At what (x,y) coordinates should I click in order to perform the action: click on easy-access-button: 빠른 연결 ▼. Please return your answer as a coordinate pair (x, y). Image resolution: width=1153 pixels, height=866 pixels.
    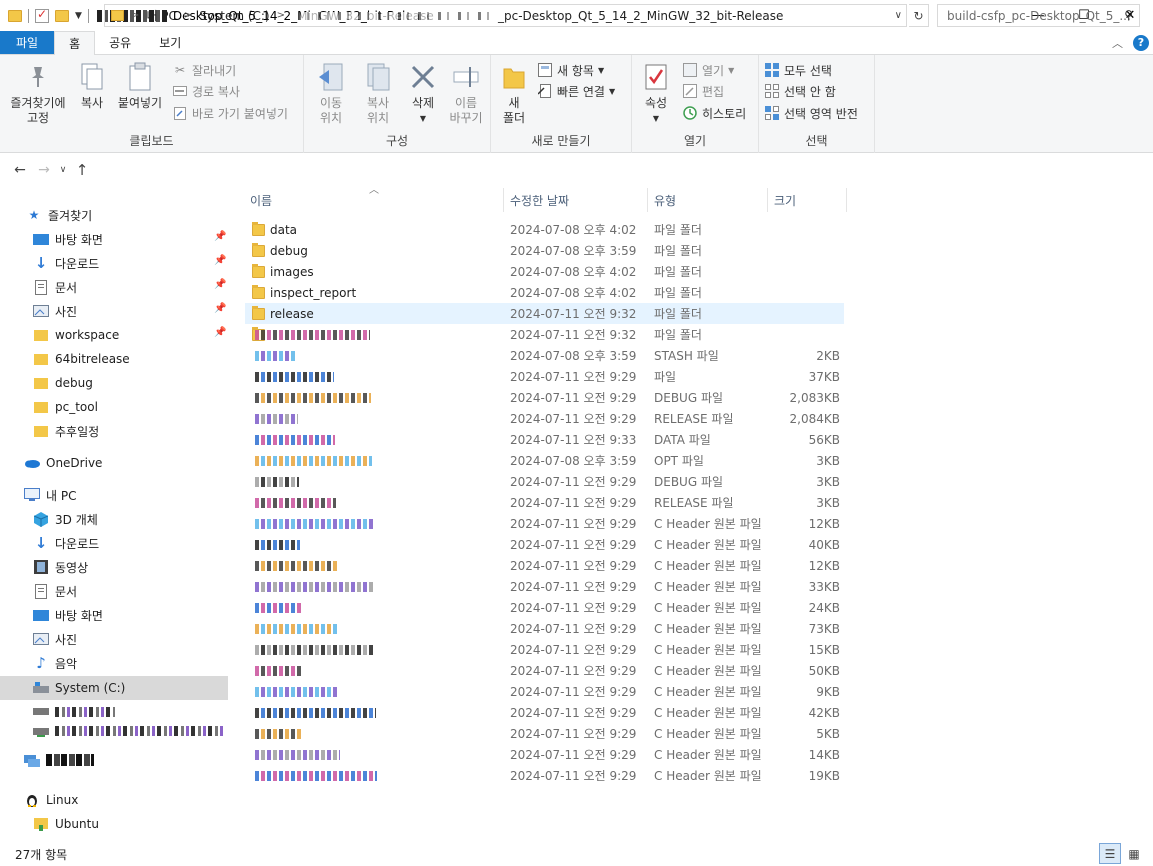
    Looking at the image, I should click on (576, 91).